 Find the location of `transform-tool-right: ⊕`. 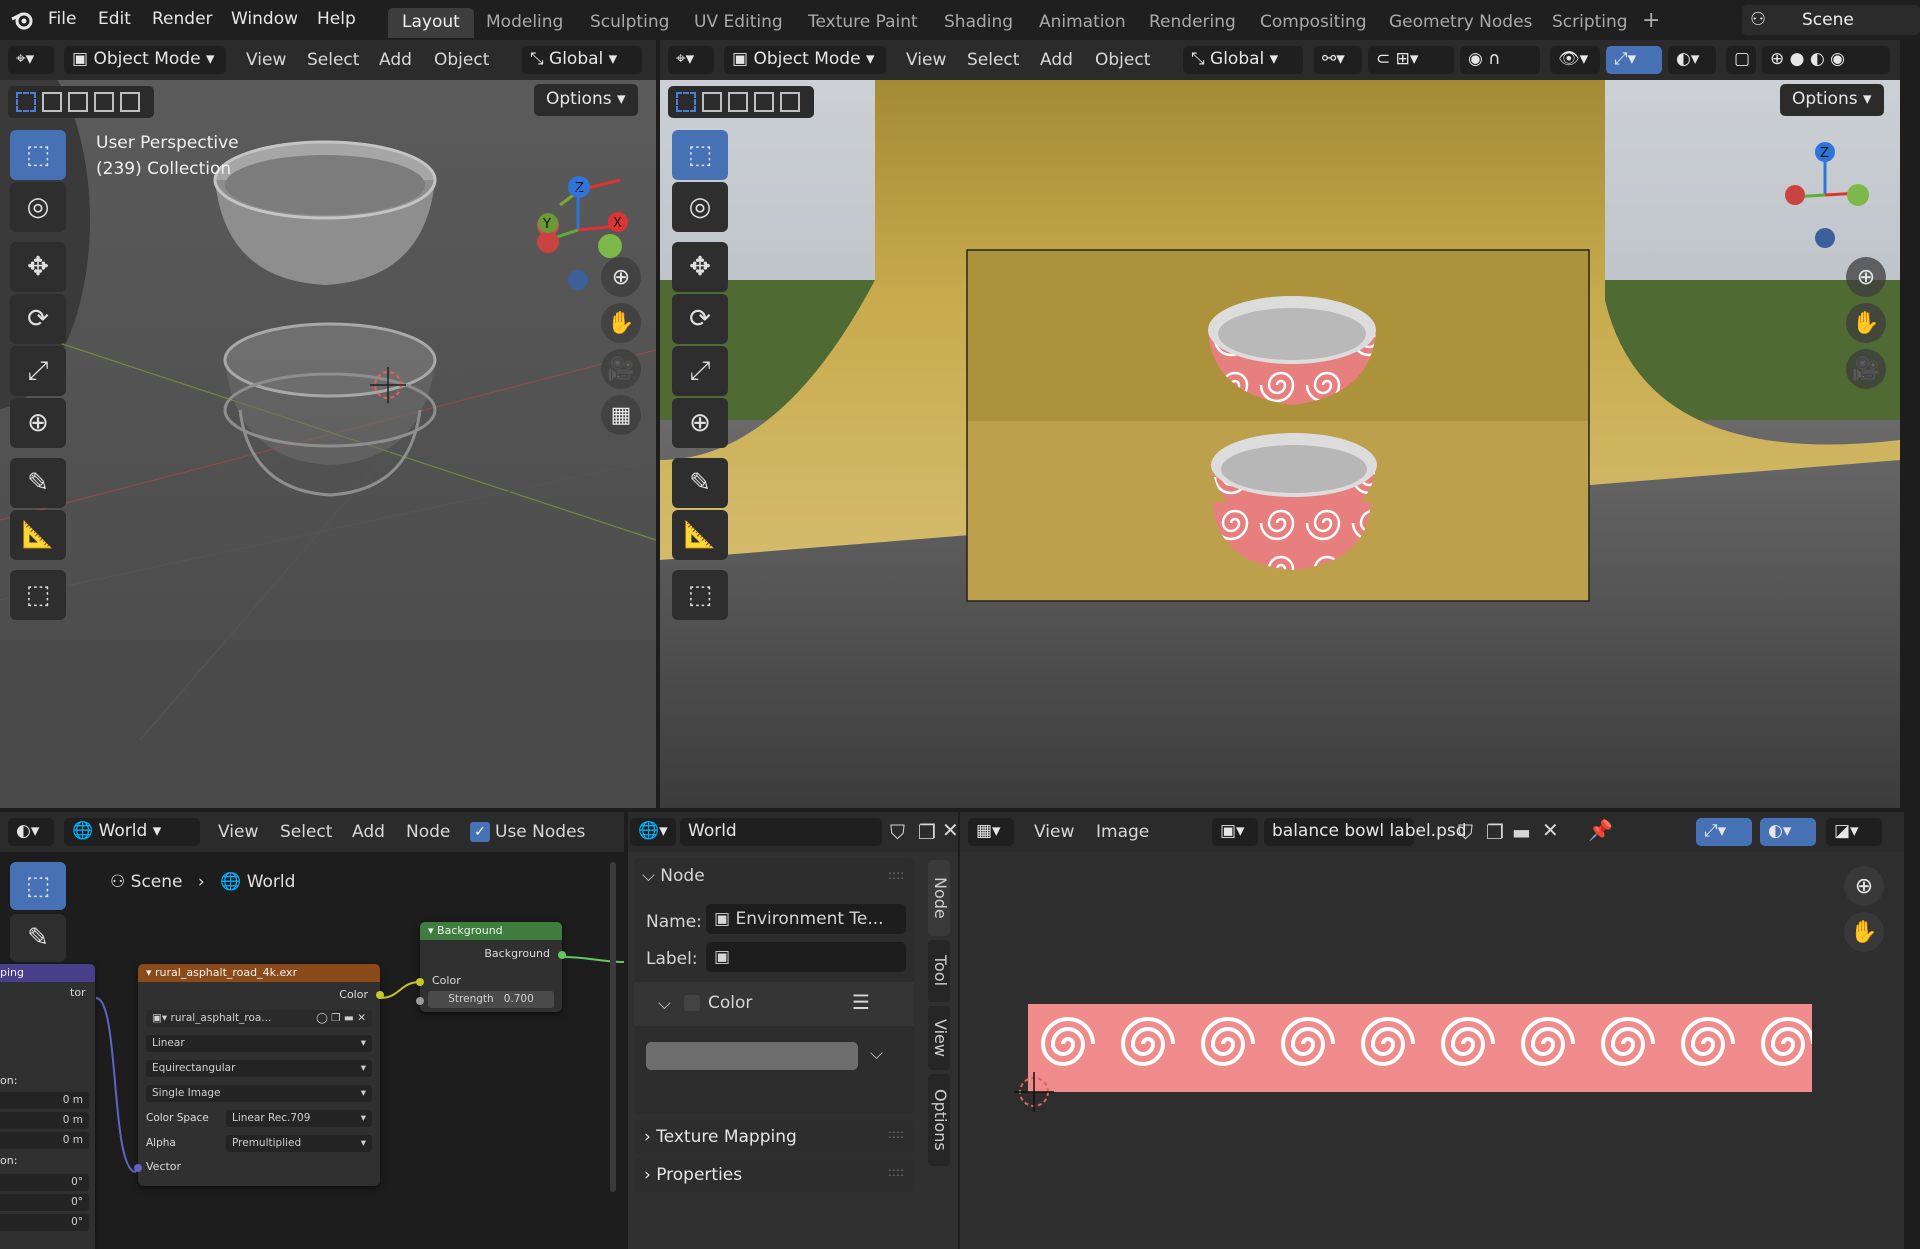

transform-tool-right: ⊕ is located at coordinates (700, 423).